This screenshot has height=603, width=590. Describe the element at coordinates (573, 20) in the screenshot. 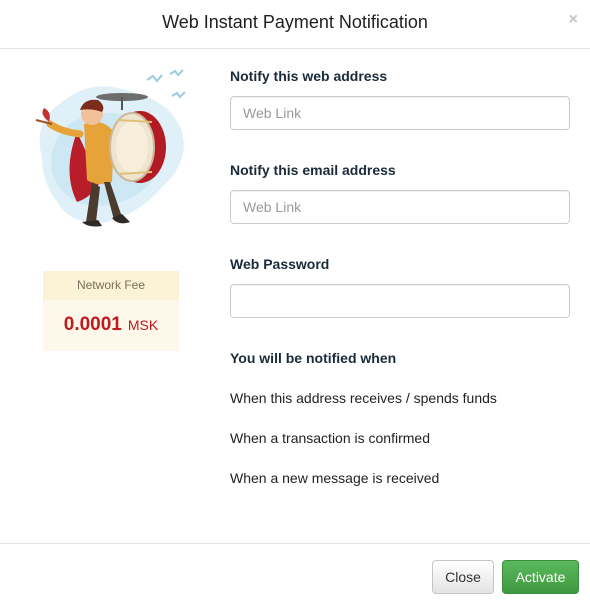

I see `close-icon: ×` at that location.